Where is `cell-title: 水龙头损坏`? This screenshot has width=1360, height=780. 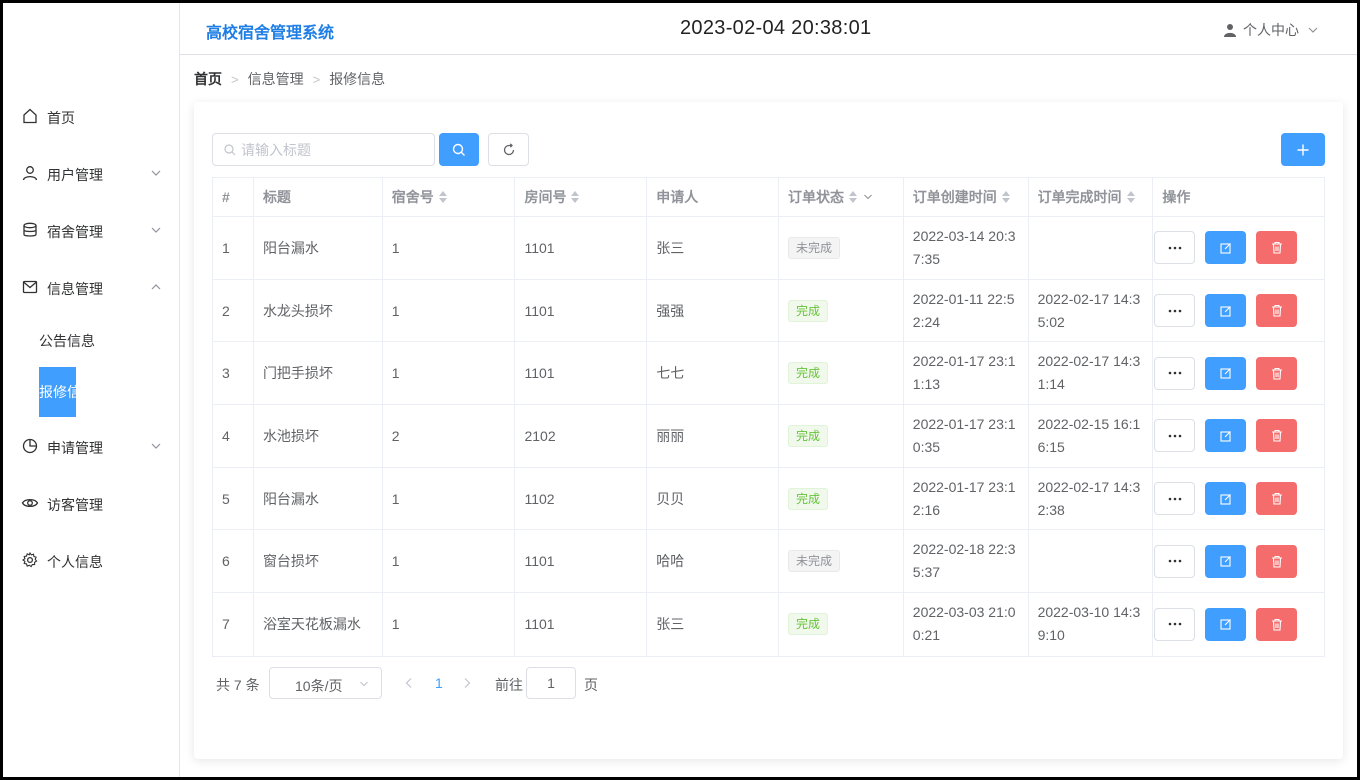
cell-title: 水龙头损坏 is located at coordinates (318, 310).